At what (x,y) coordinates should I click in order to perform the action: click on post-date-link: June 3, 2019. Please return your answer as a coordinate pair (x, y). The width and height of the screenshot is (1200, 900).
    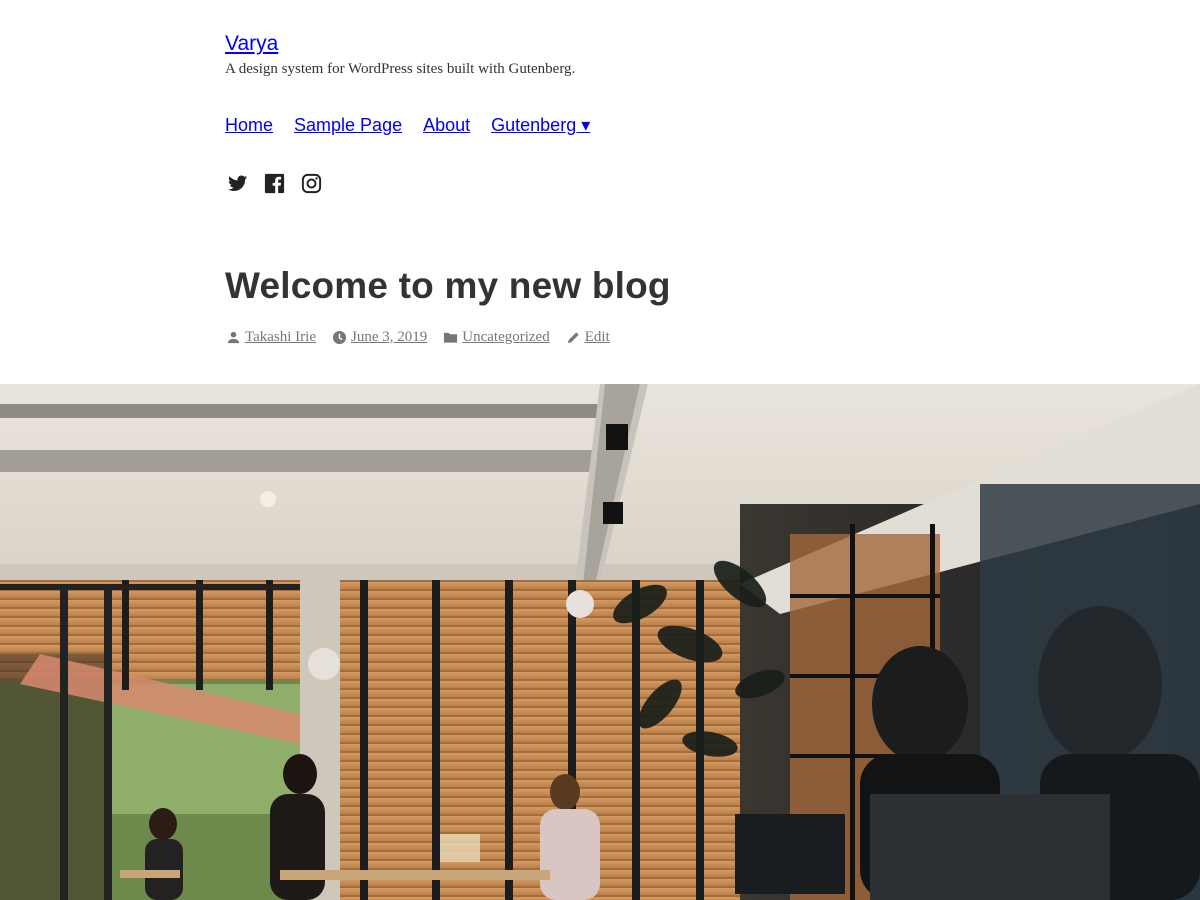
    Looking at the image, I should click on (389, 337).